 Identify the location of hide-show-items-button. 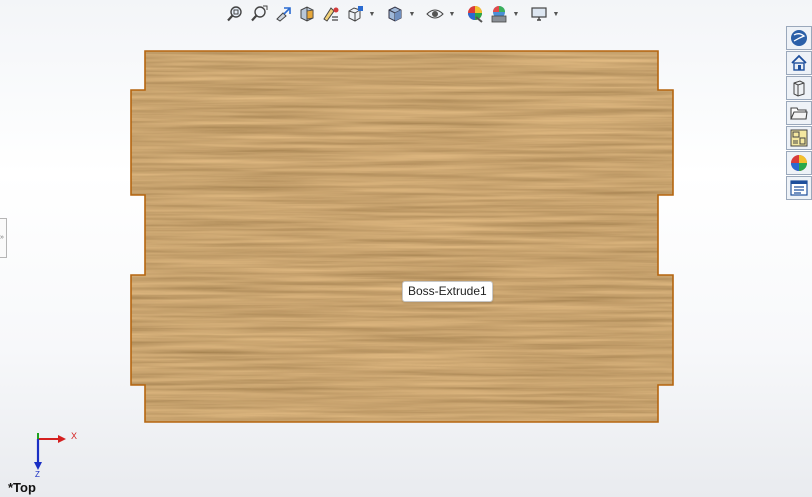
(435, 14).